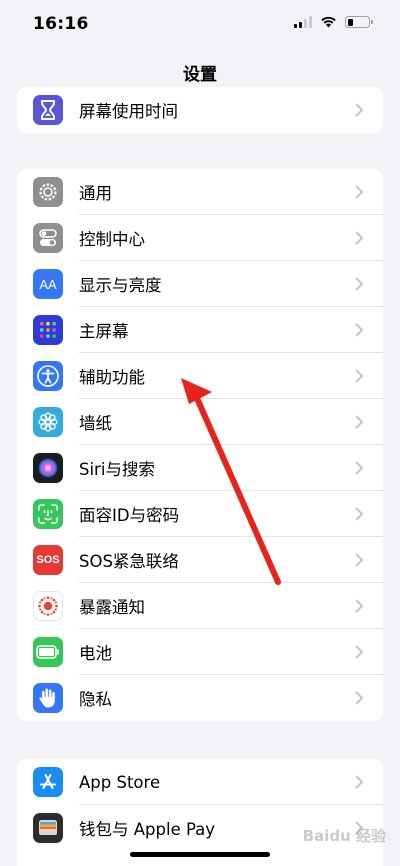 The height and width of the screenshot is (866, 400). What do you see at coordinates (200, 560) in the screenshot?
I see `settings-row-sos: SOS SOS紧急联络` at bounding box center [200, 560].